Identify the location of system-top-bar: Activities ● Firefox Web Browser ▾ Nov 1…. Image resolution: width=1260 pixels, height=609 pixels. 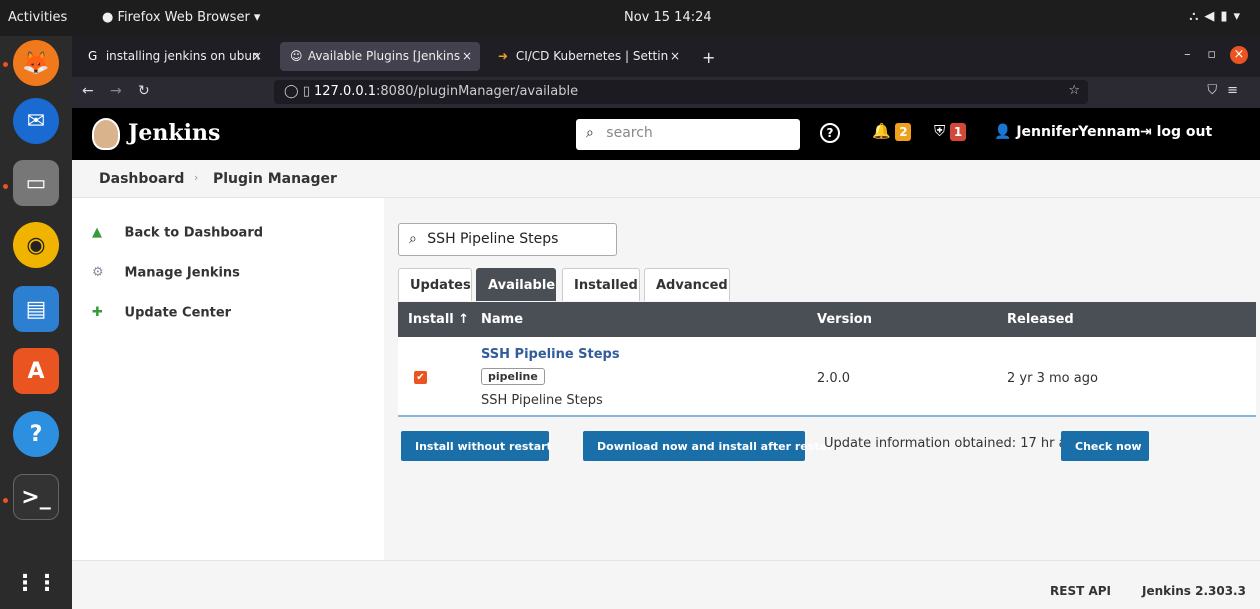
(630, 18).